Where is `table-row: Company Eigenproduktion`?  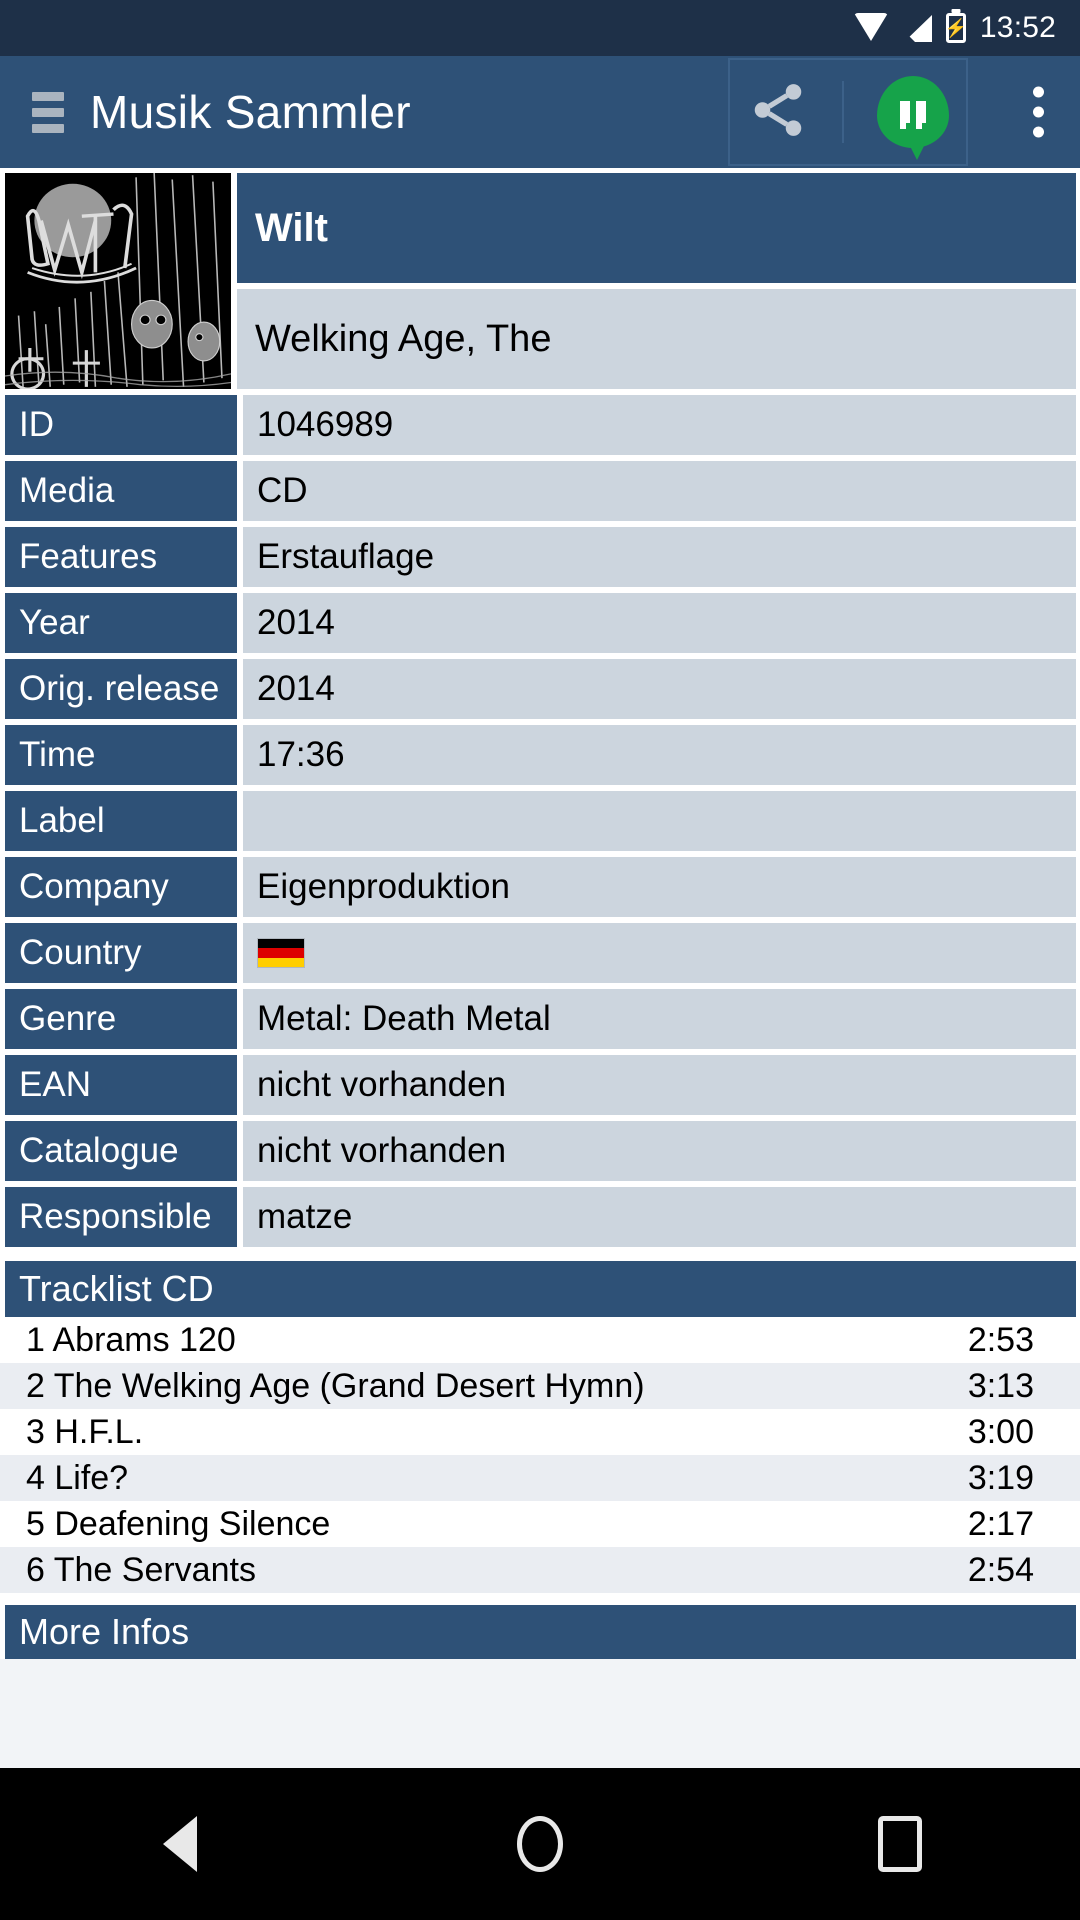 table-row: Company Eigenproduktion is located at coordinates (540, 887).